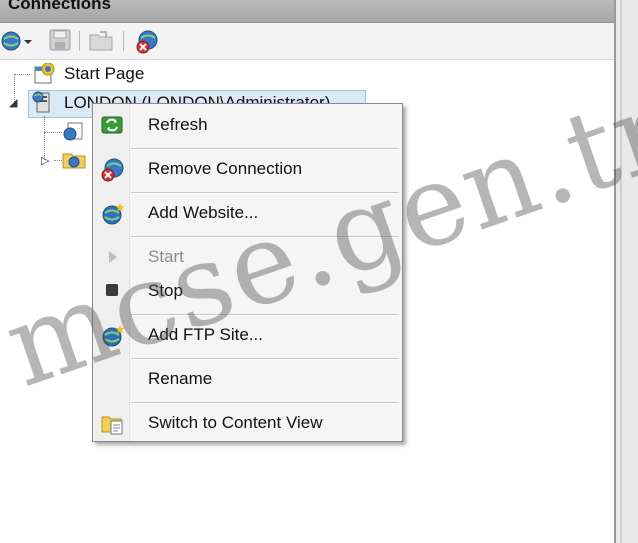  Describe the element at coordinates (74, 159) in the screenshot. I see `sites-folder-icon` at that location.